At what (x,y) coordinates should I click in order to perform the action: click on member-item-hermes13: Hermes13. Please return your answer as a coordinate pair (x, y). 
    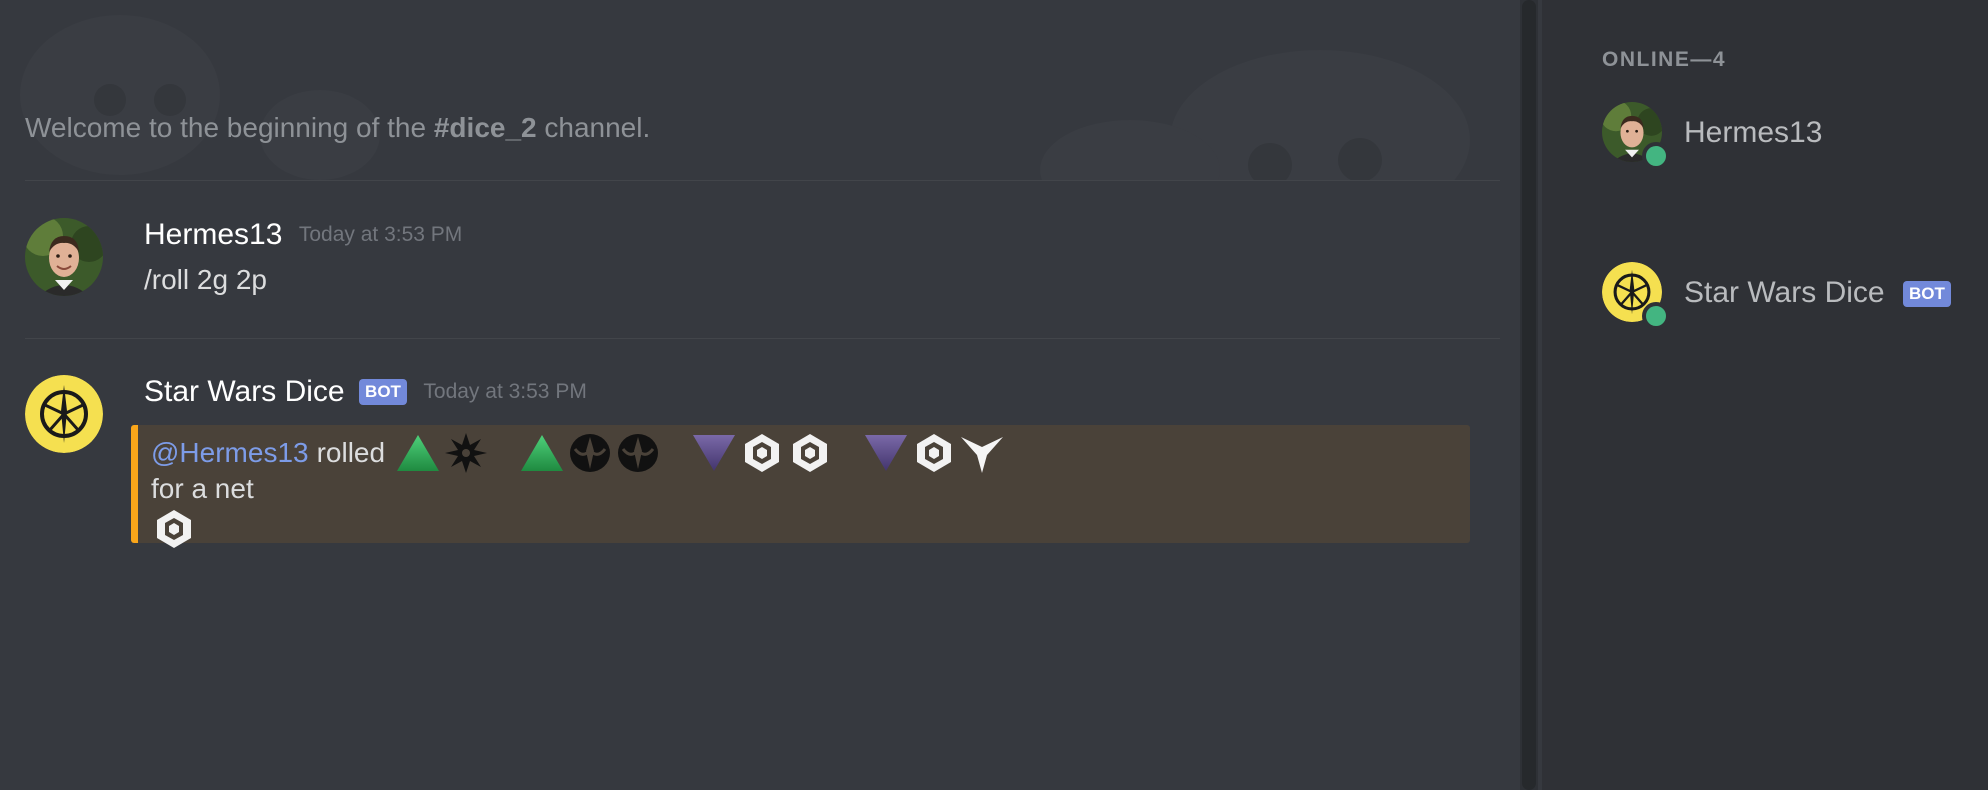
    Looking at the image, I should click on (1792, 136).